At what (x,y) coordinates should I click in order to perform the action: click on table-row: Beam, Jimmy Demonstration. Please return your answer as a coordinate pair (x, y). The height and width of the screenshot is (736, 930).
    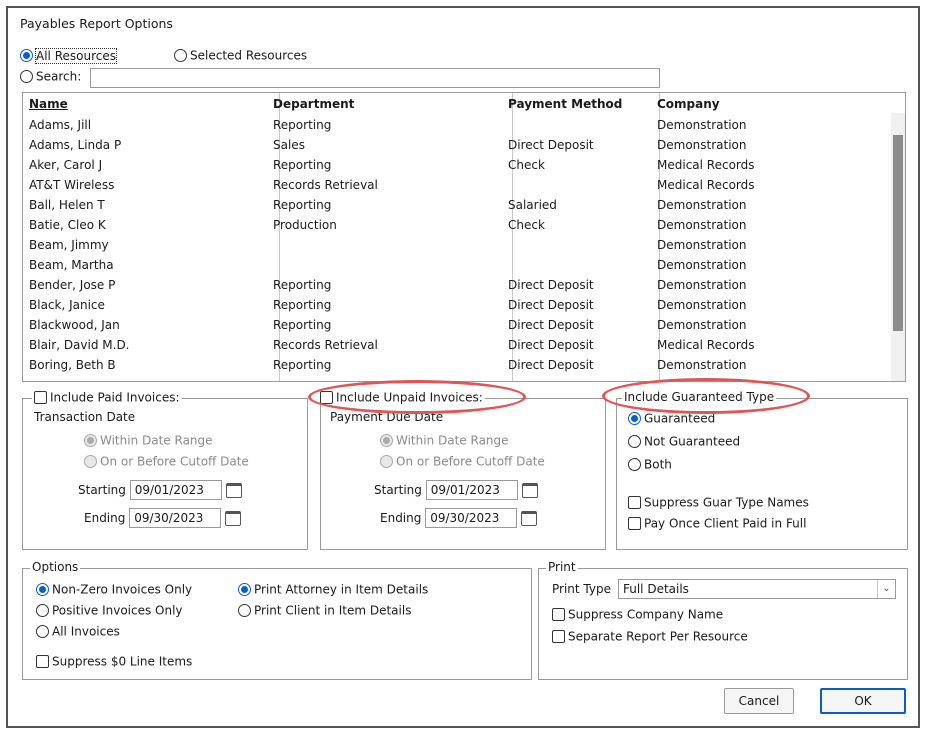
    Looking at the image, I should click on (458, 245).